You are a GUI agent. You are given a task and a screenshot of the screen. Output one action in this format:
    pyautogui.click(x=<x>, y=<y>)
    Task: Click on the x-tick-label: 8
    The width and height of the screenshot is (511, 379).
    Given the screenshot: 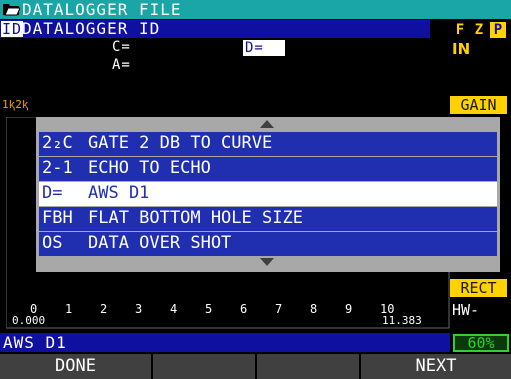 What is the action you would take?
    pyautogui.click(x=314, y=309)
    